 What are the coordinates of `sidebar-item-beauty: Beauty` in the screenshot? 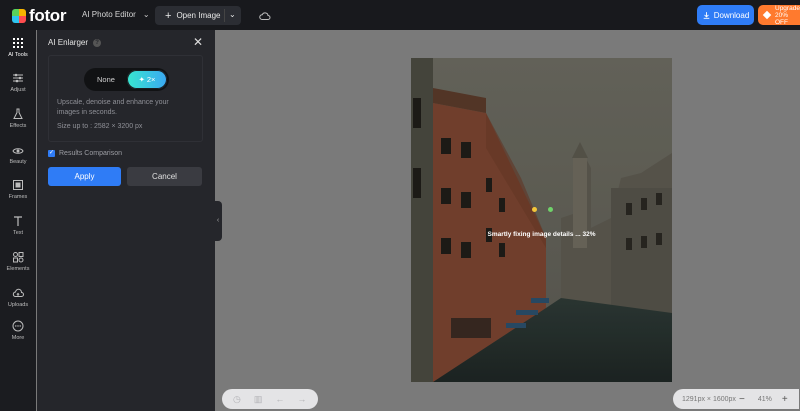 It's located at (18, 154).